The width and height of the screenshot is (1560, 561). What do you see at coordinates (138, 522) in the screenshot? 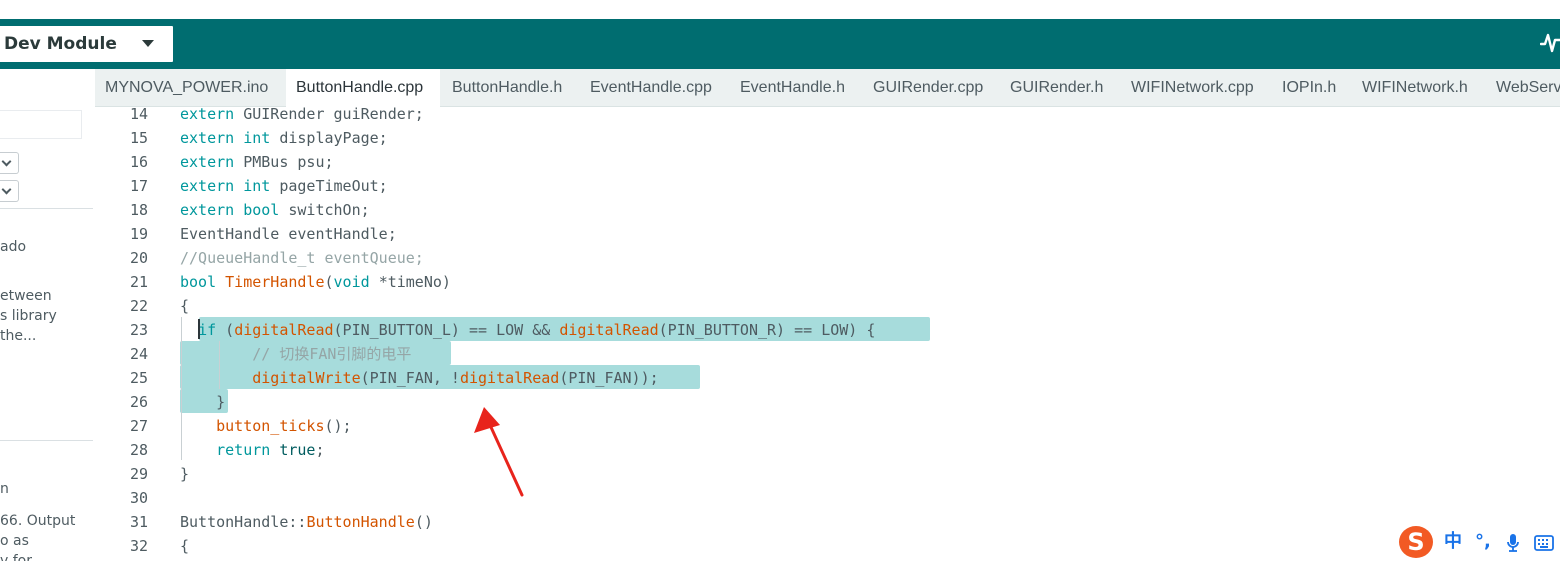
I see `line-number: 31` at bounding box center [138, 522].